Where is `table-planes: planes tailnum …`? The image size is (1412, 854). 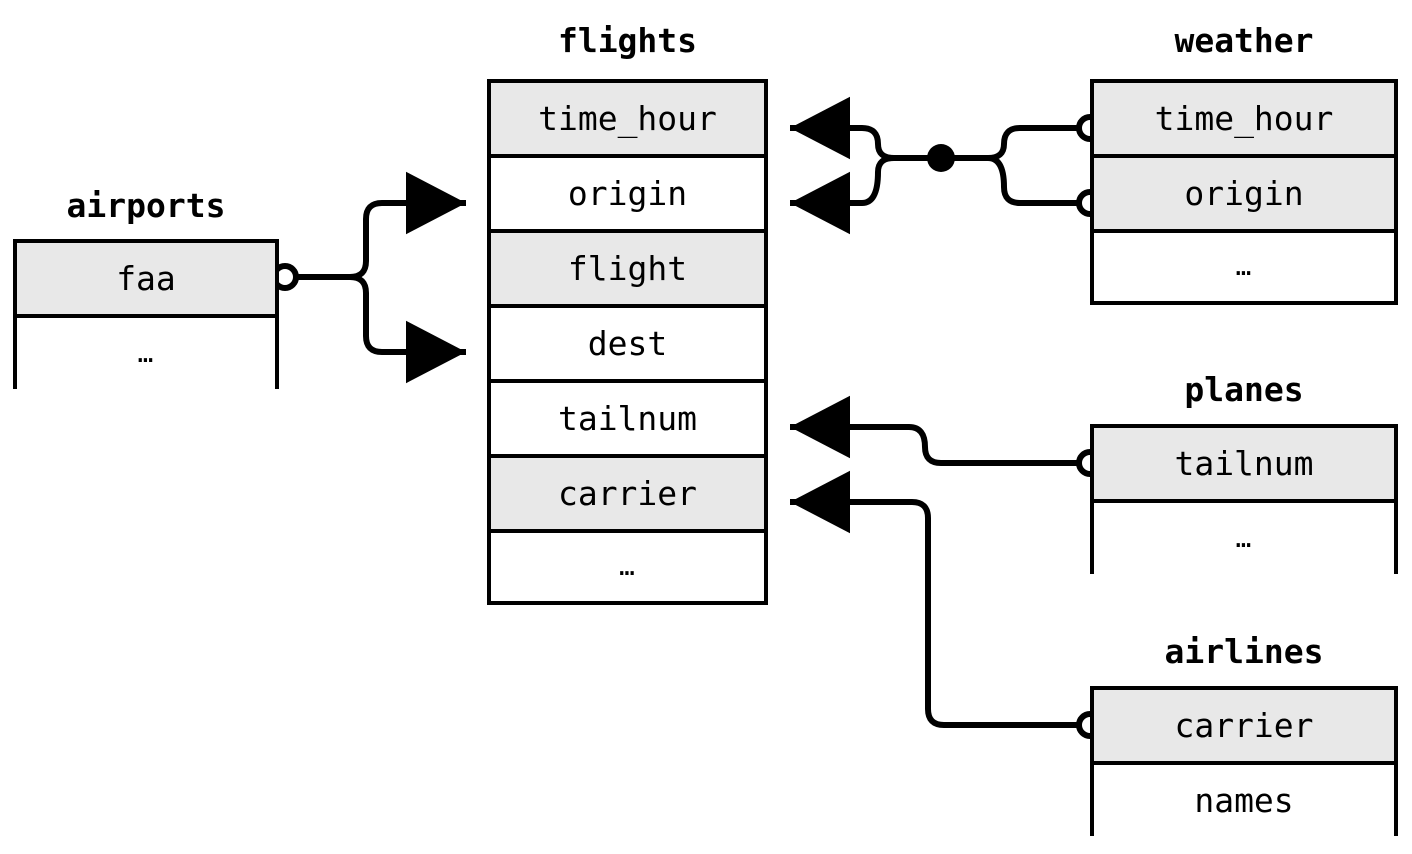 table-planes: planes tailnum … is located at coordinates (1244, 473).